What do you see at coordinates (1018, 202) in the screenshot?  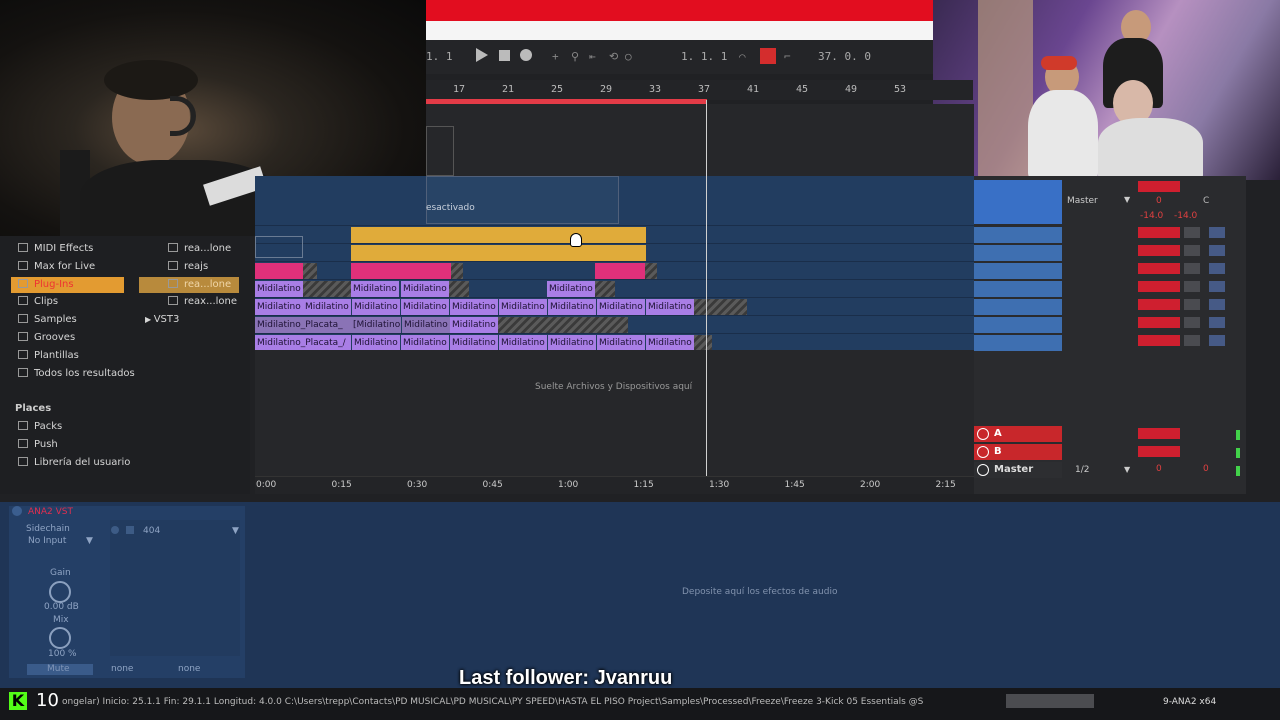 I see `mixer-track-selected` at bounding box center [1018, 202].